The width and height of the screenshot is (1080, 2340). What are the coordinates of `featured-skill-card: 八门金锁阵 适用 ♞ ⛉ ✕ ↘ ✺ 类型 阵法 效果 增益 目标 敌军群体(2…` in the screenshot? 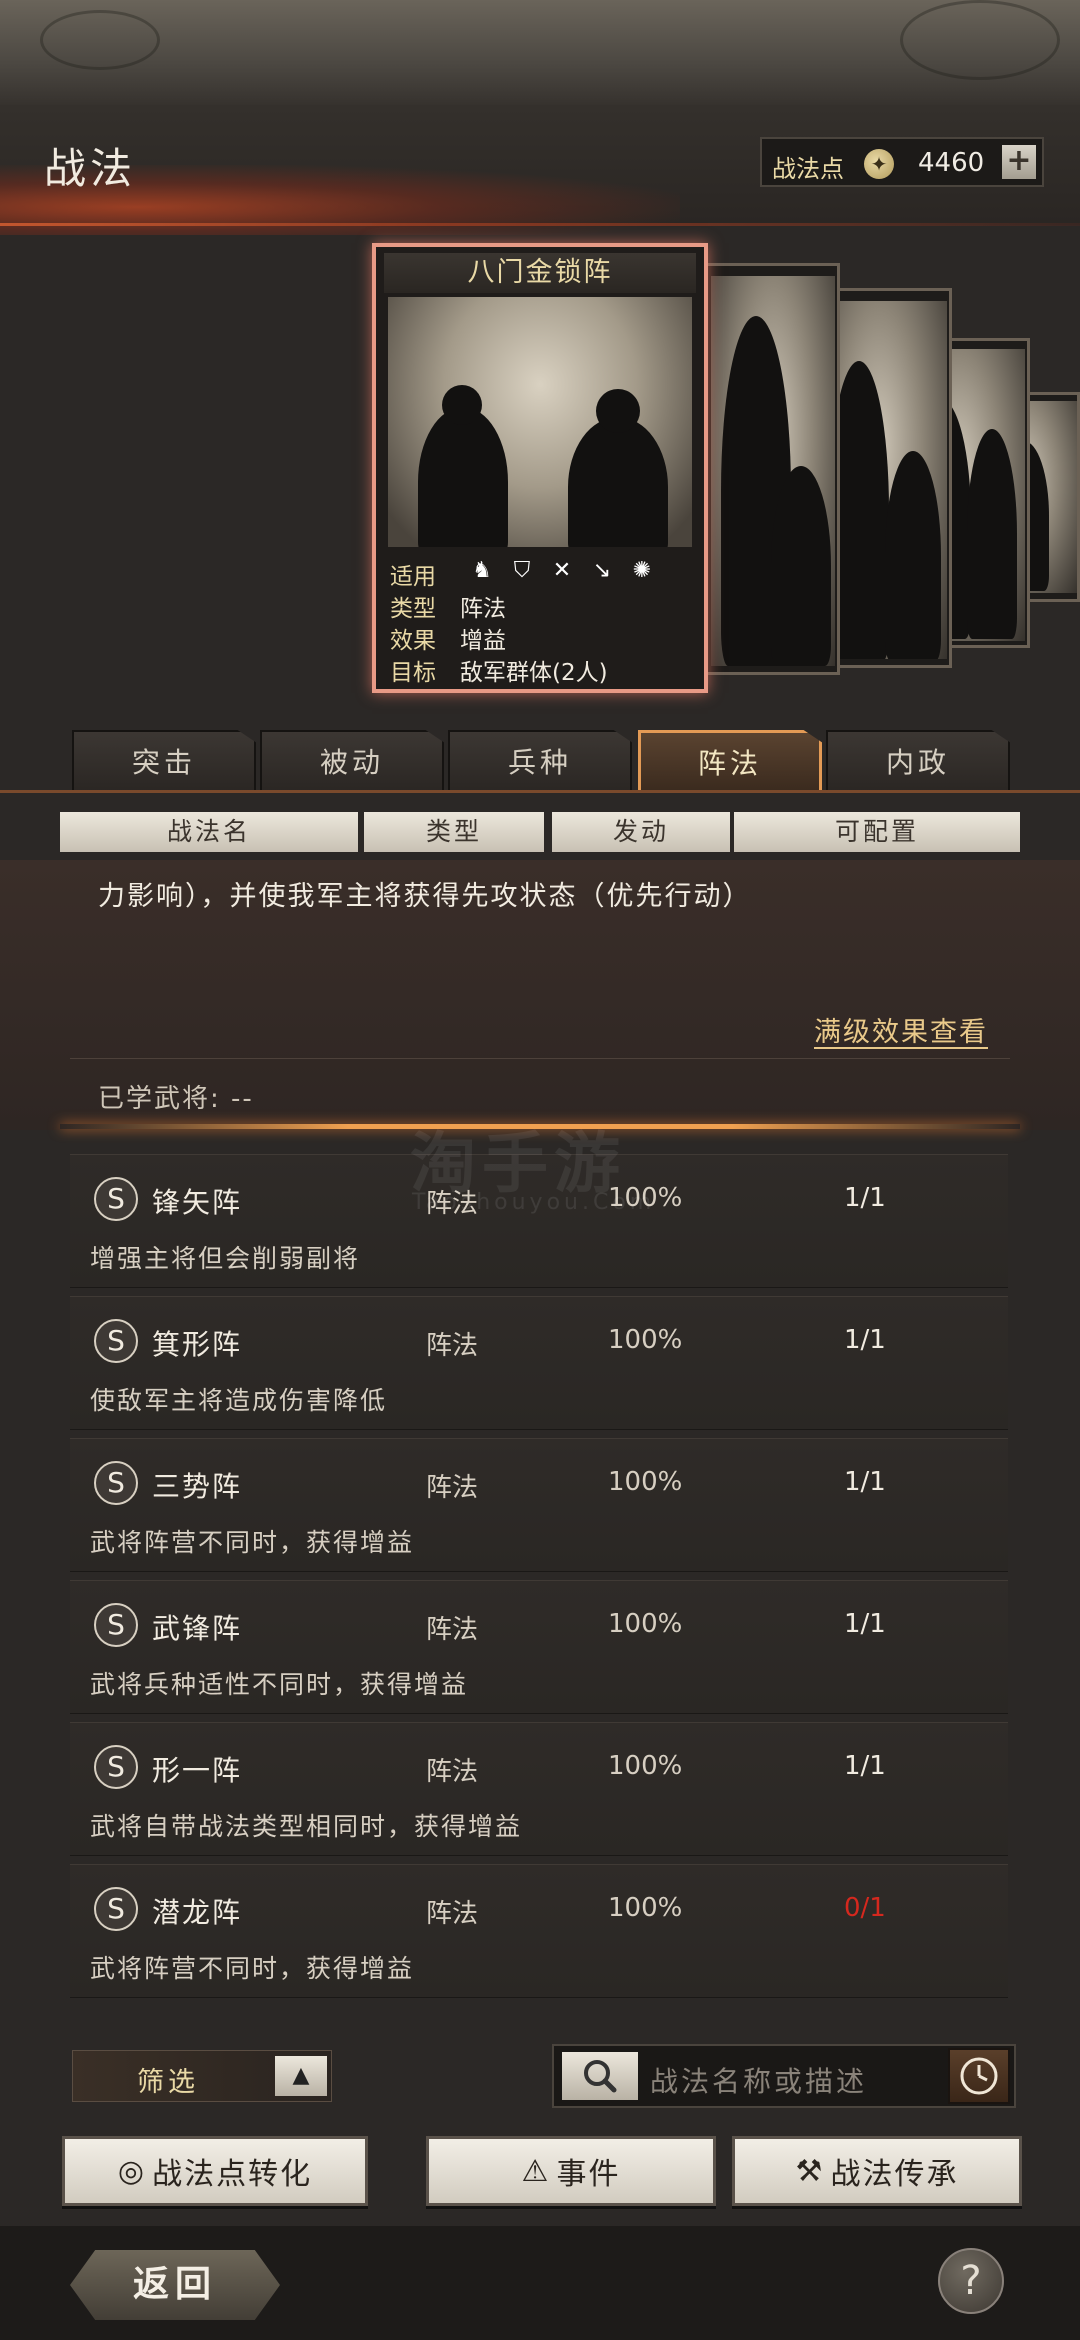 It's located at (540, 468).